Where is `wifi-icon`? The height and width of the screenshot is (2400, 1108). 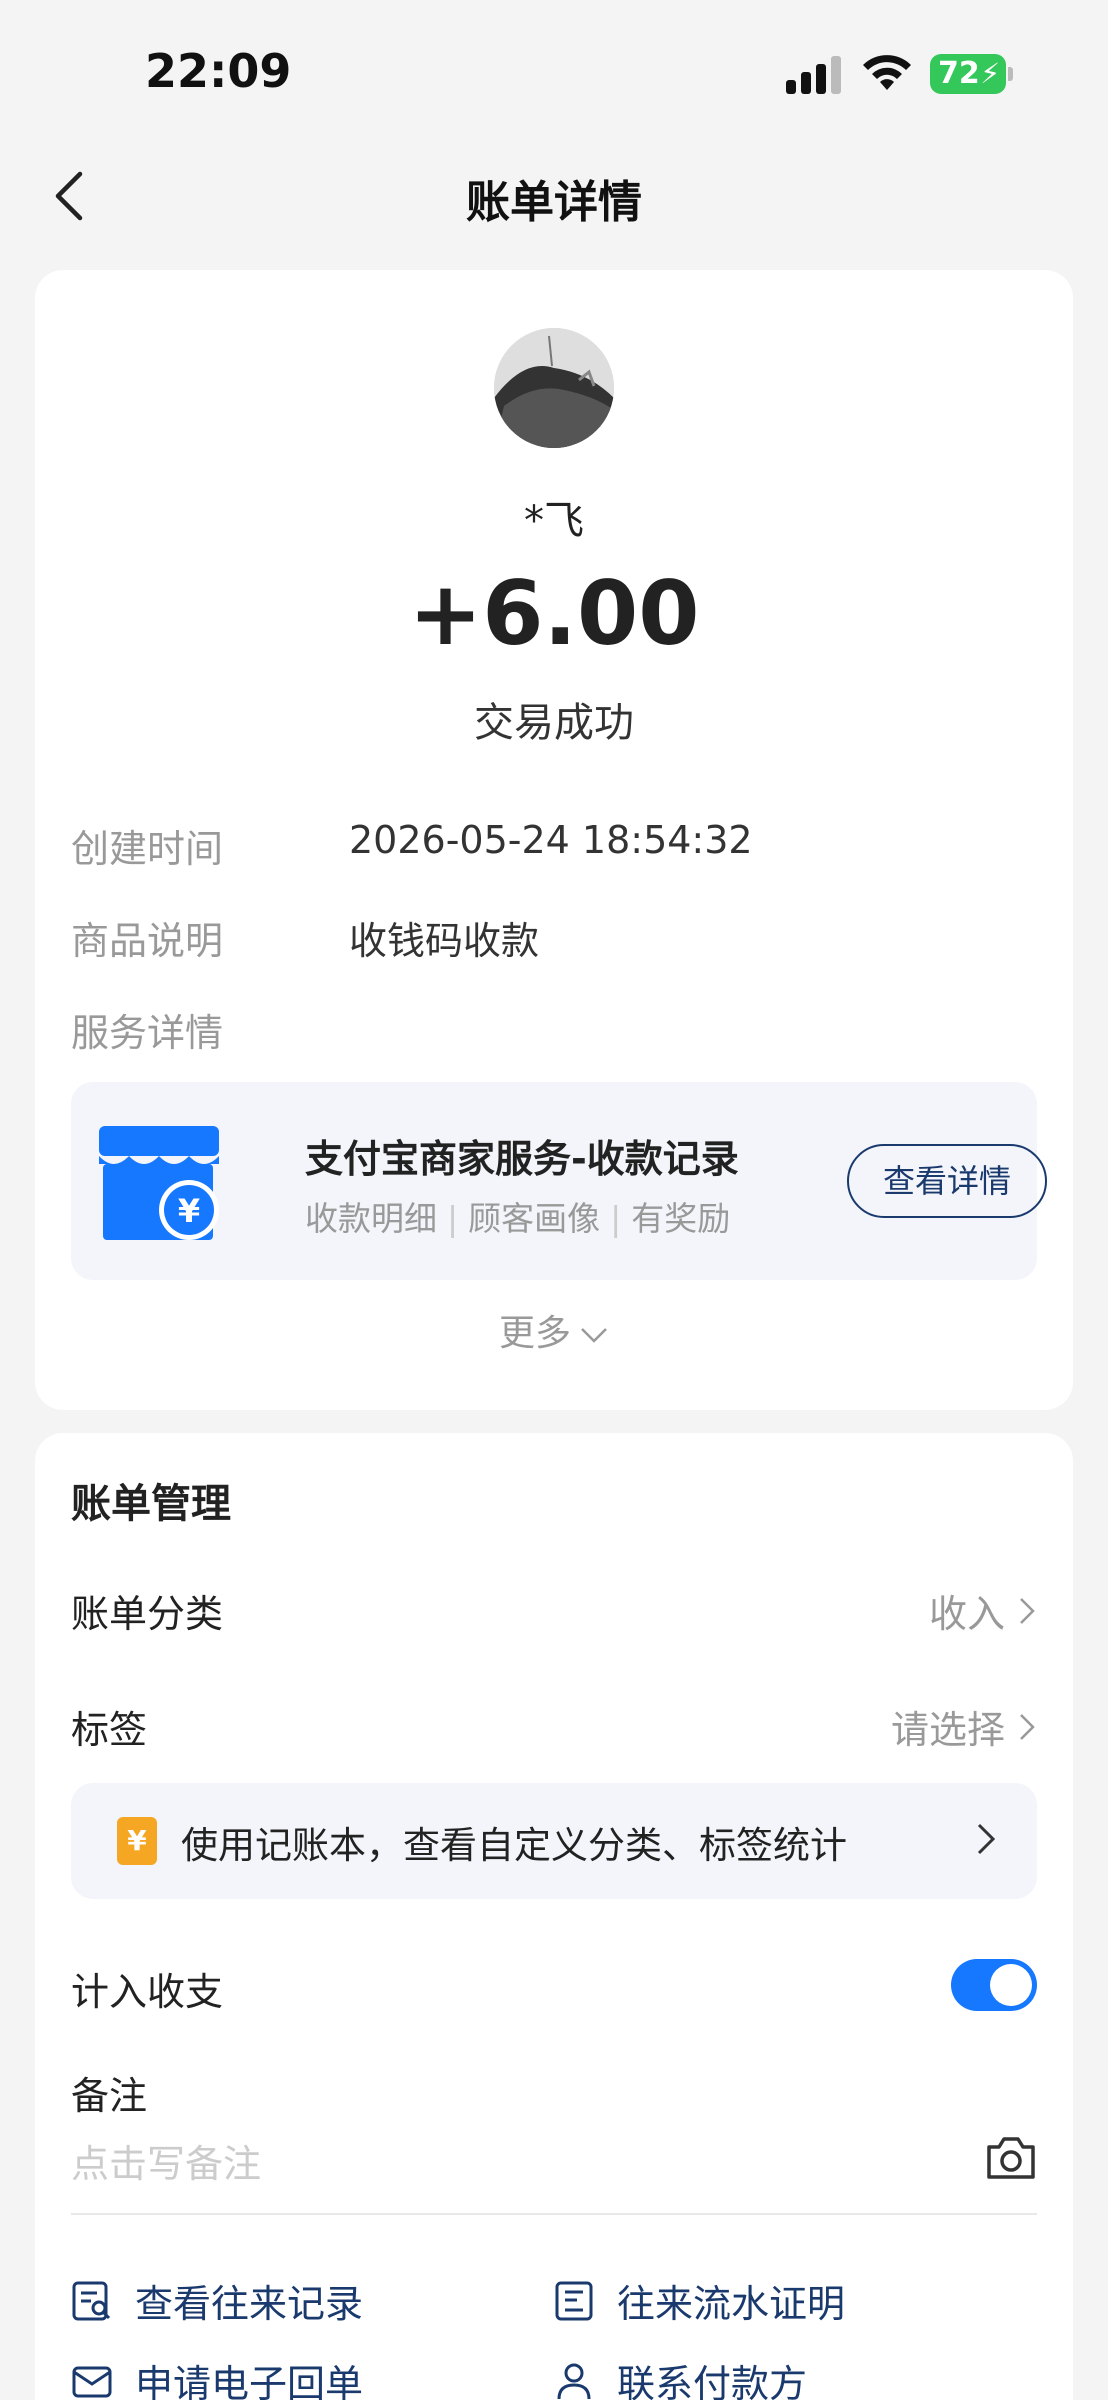 wifi-icon is located at coordinates (887, 72).